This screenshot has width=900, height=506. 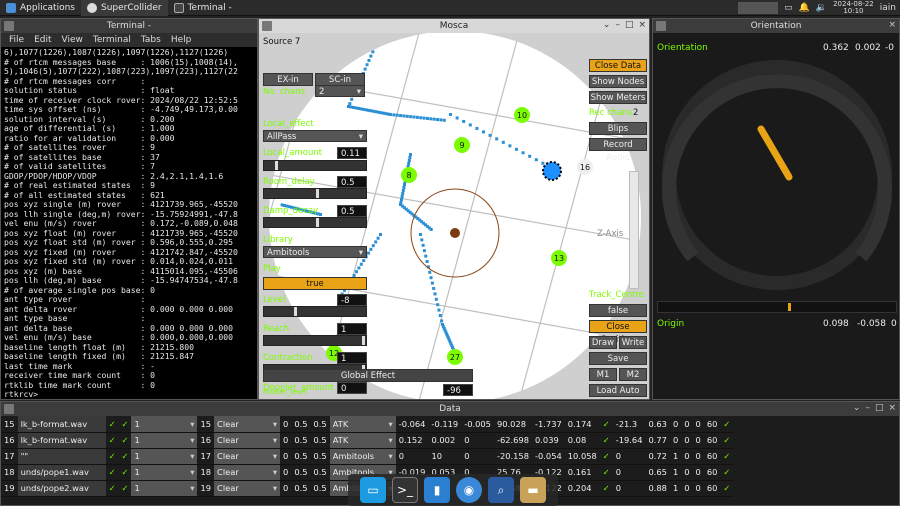 I want to click on level-value: -8, so click(x=352, y=300).